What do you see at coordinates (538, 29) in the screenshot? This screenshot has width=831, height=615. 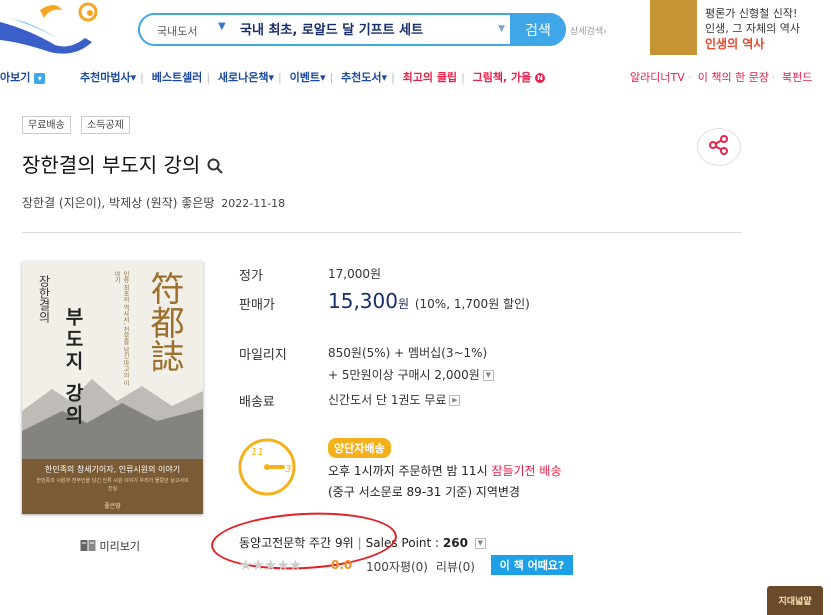 I see `search-button: 검색` at bounding box center [538, 29].